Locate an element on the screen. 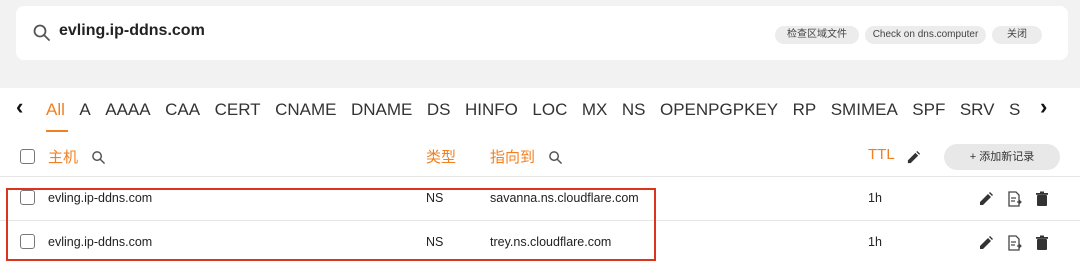 The height and width of the screenshot is (269, 1080). ttl-column-header: TTL is located at coordinates (881, 154).